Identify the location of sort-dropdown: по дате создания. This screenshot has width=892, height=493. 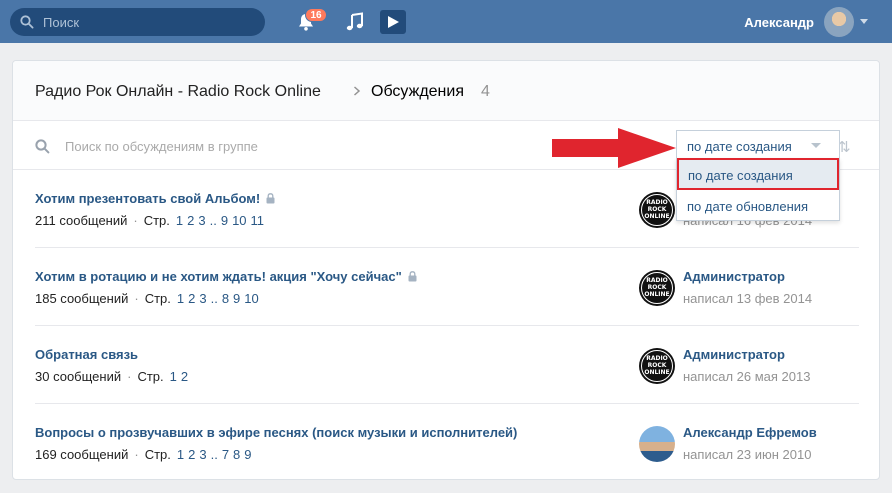
(758, 144).